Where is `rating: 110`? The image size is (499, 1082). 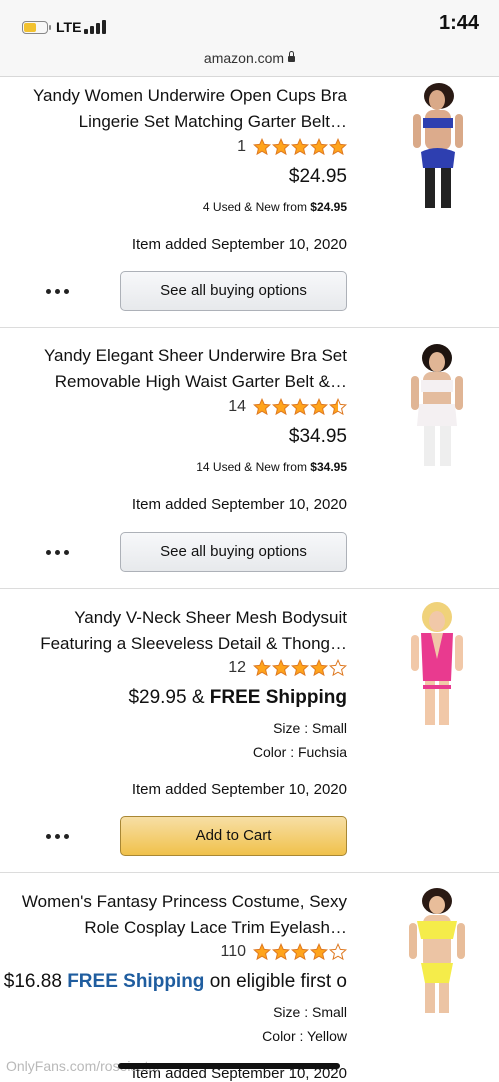
rating: 110 is located at coordinates (283, 952).